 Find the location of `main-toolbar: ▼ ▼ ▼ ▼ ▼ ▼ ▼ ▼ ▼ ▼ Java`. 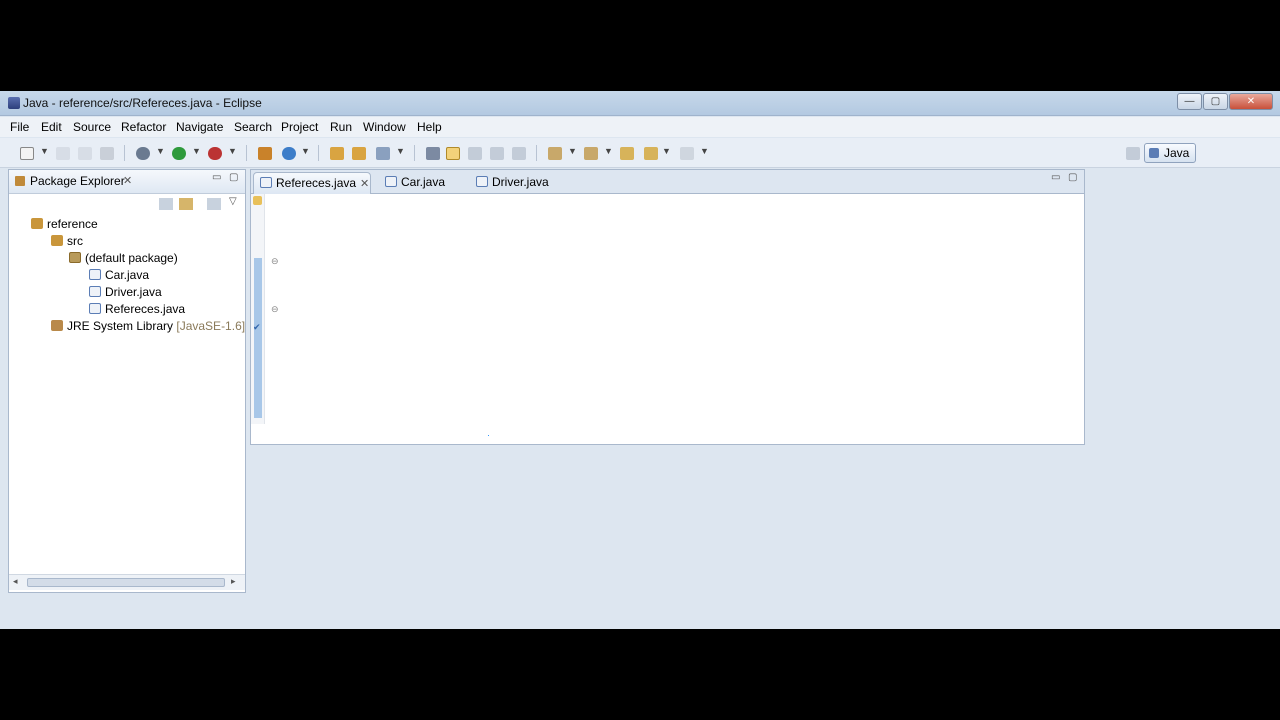

main-toolbar: ▼ ▼ ▼ ▼ ▼ ▼ ▼ ▼ ▼ ▼ Java is located at coordinates (640, 153).